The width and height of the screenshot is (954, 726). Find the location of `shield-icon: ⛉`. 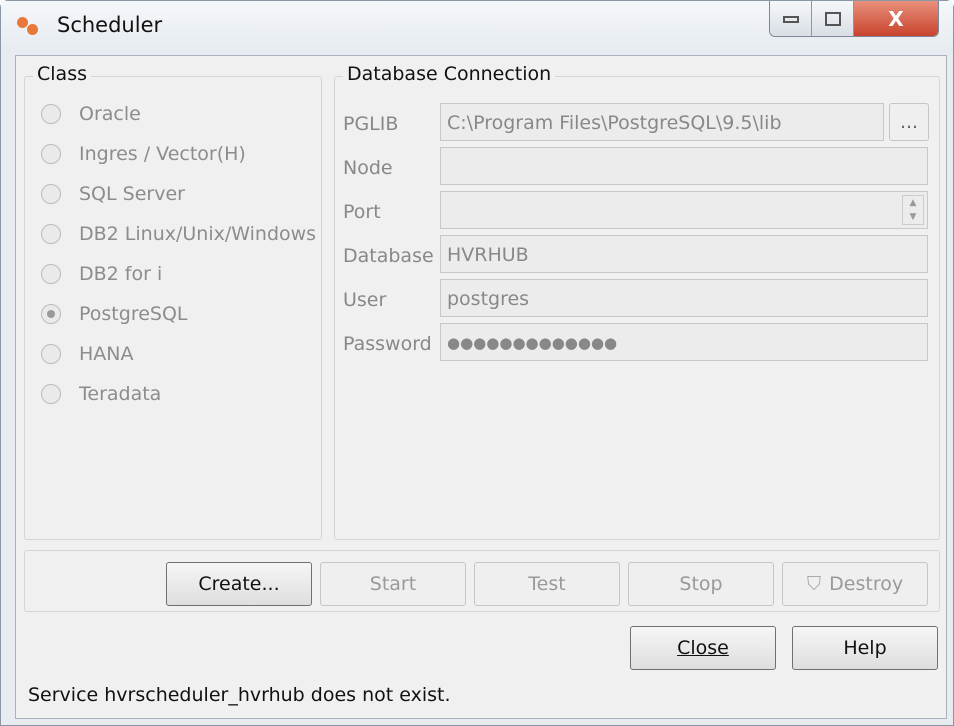

shield-icon: ⛉ is located at coordinates (814, 584).